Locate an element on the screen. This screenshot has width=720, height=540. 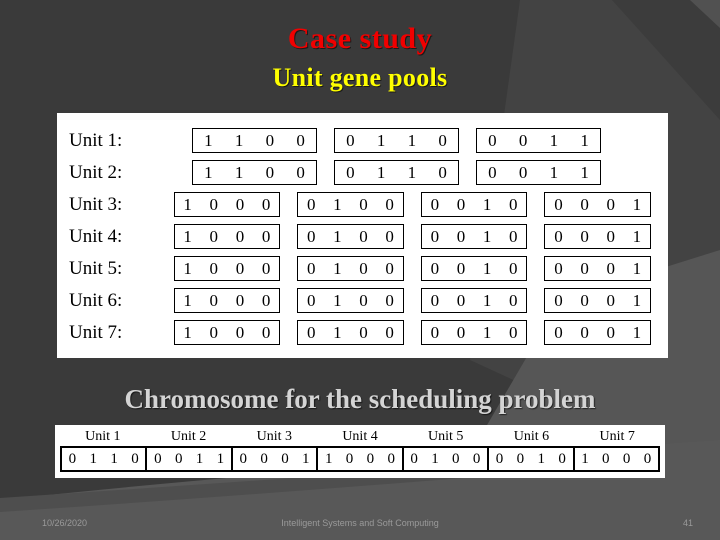
chromosome-heading: Chromosome for the scheduling problem is located at coordinates (360, 399).